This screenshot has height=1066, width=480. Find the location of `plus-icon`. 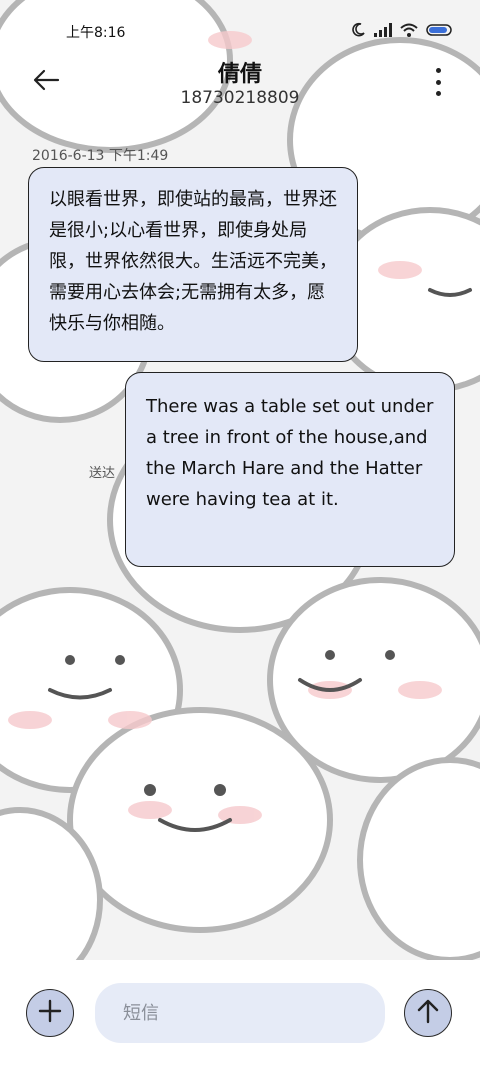

plus-icon is located at coordinates (50, 1013).